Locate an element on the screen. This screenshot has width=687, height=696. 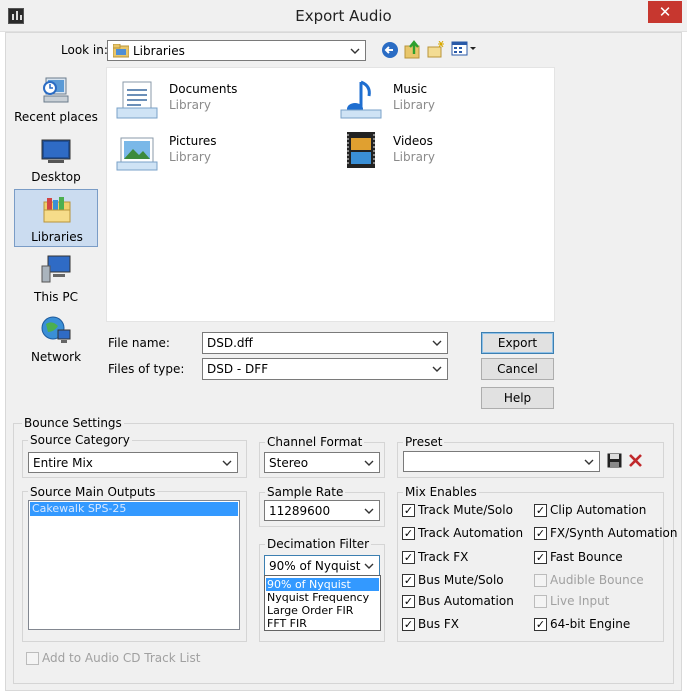
list-item-documents: Documents Library is located at coordinates (211, 100).